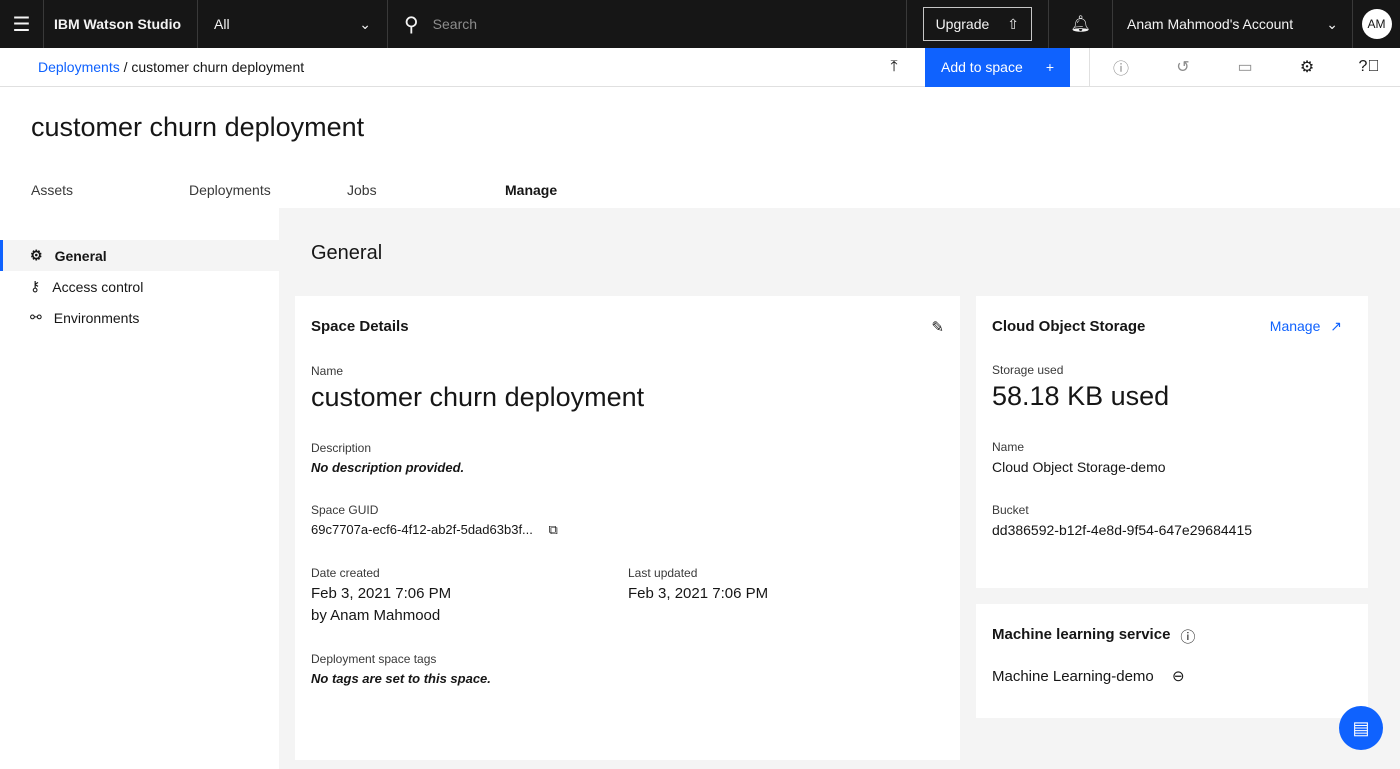 This screenshot has height=769, width=1400. I want to click on sidebar-item-label: Access control, so click(98, 286).